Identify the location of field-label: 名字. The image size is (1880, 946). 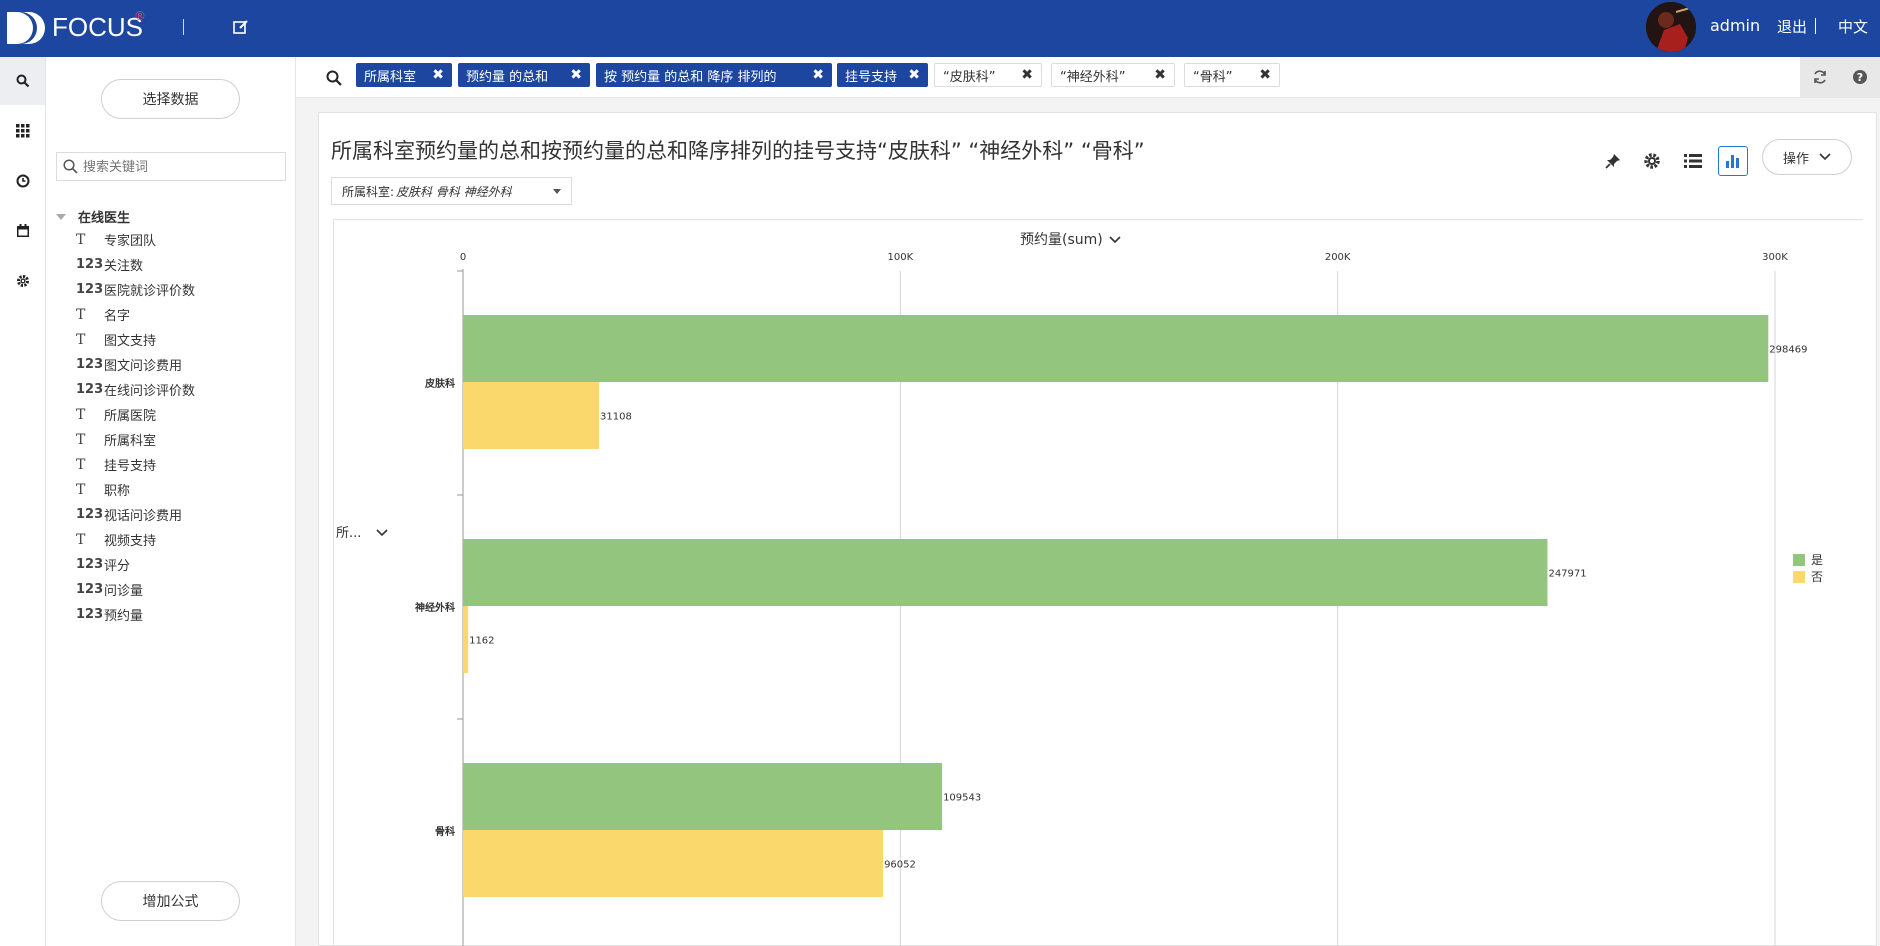
(117, 316).